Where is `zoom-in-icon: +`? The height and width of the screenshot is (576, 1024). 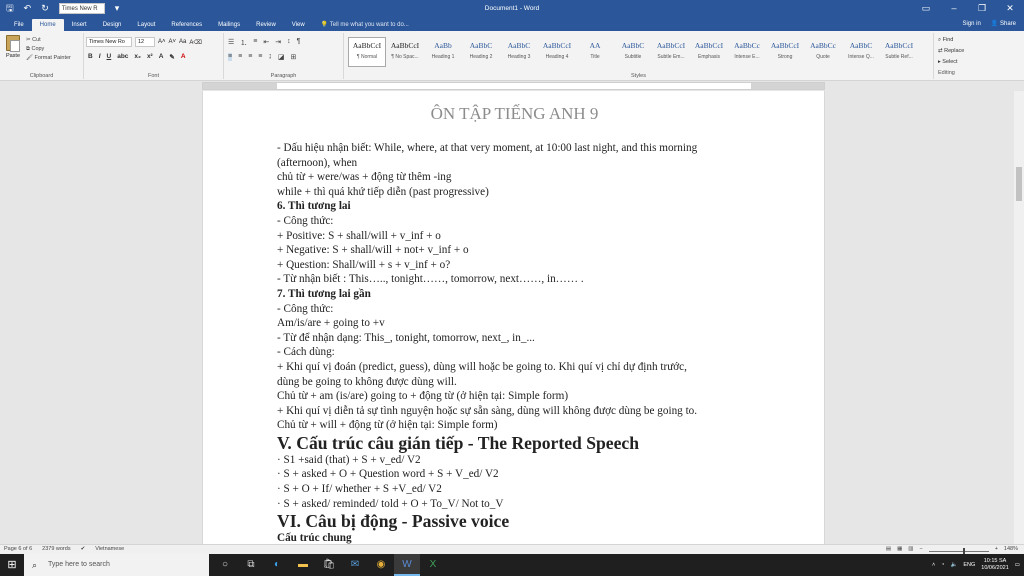 zoom-in-icon: + is located at coordinates (996, 549).